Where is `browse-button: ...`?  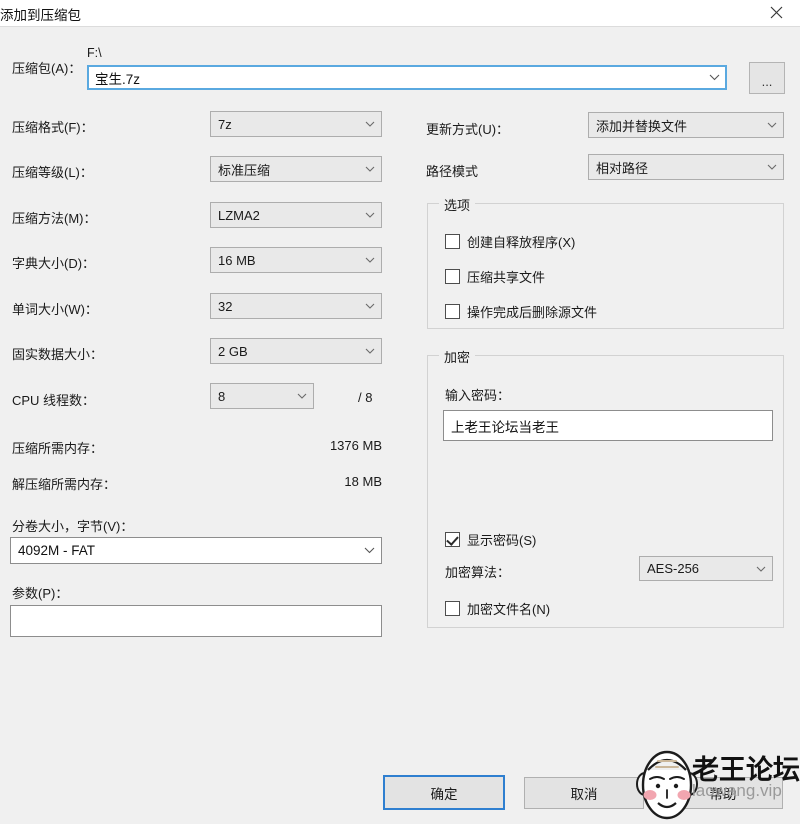 browse-button: ... is located at coordinates (767, 78).